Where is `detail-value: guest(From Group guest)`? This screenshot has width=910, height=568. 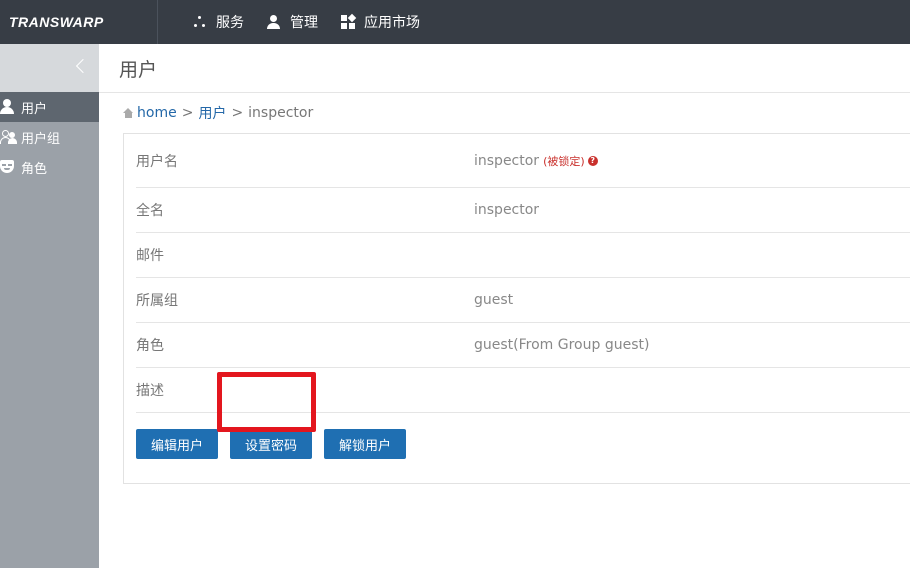 detail-value: guest(From Group guest) is located at coordinates (562, 345).